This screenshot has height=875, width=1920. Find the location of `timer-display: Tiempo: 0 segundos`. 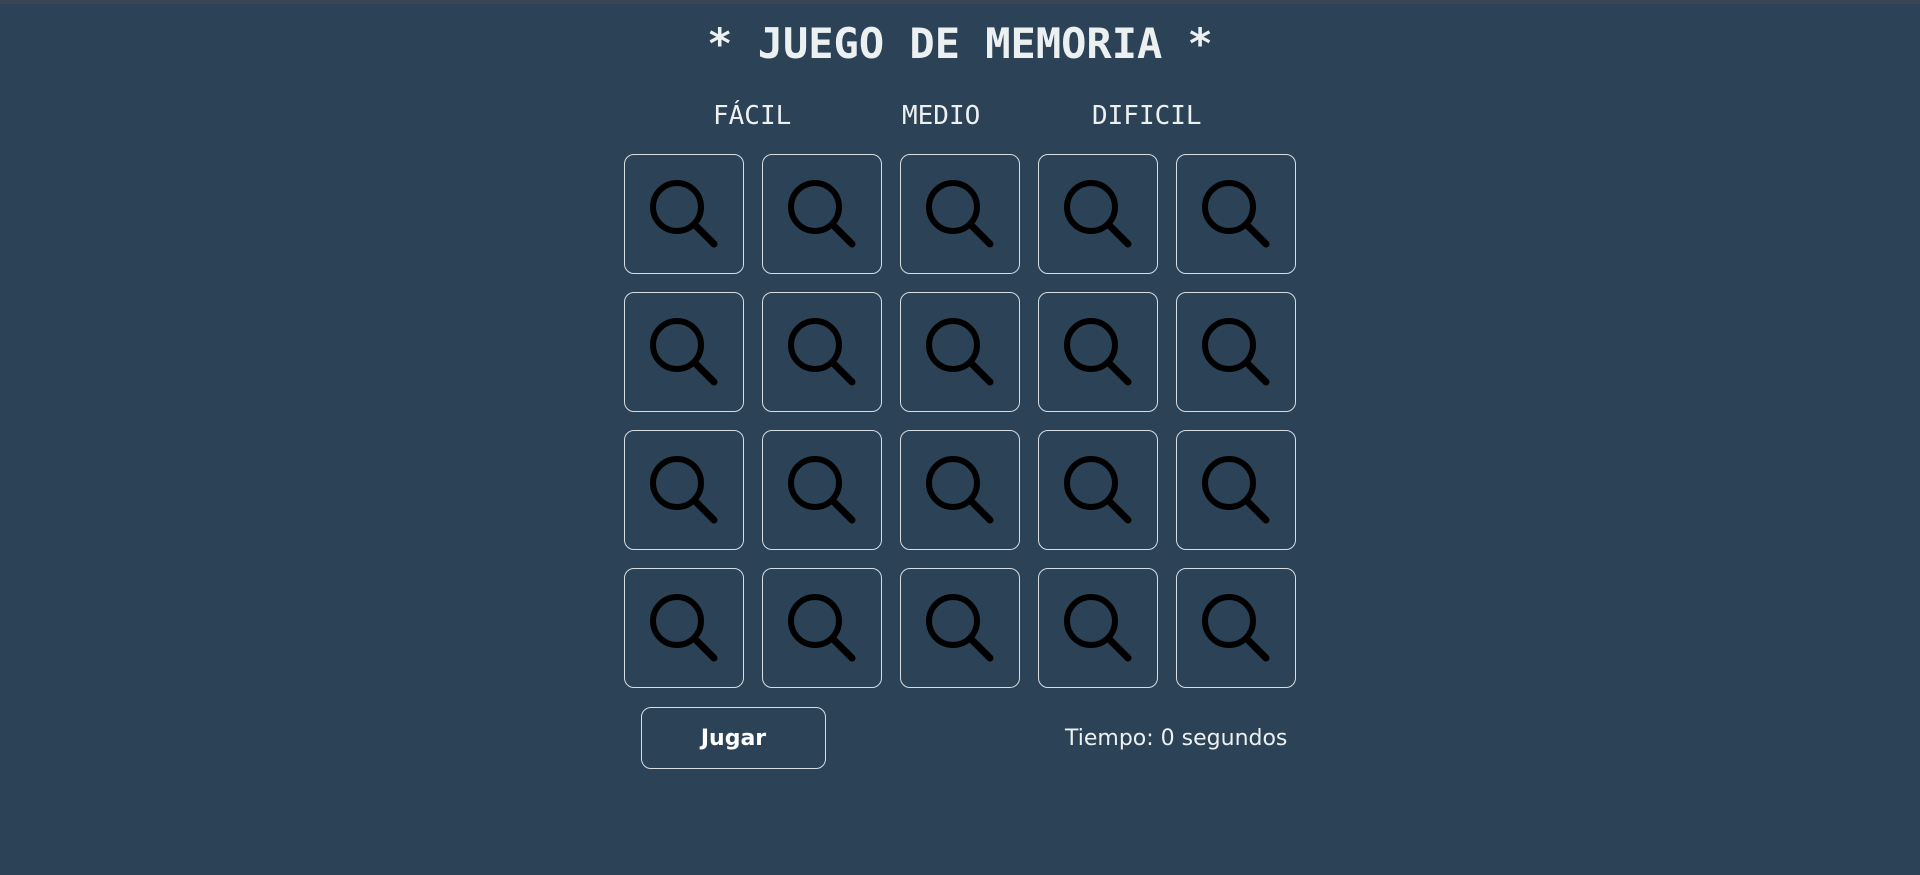

timer-display: Tiempo: 0 segundos is located at coordinates (1176, 738).